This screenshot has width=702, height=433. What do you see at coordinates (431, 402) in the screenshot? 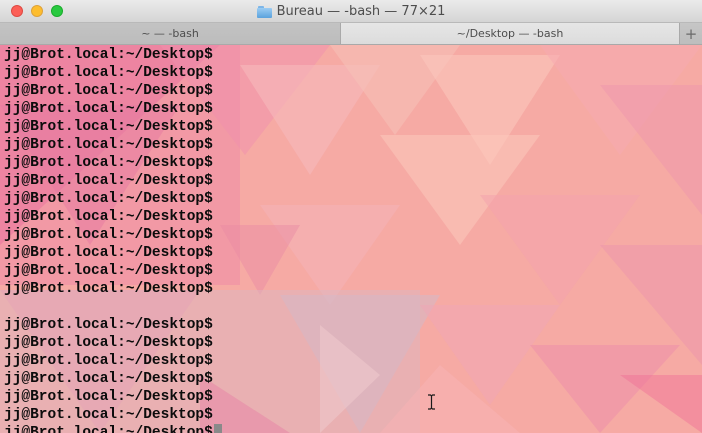
I see `ibeam-cursor-icon` at bounding box center [431, 402].